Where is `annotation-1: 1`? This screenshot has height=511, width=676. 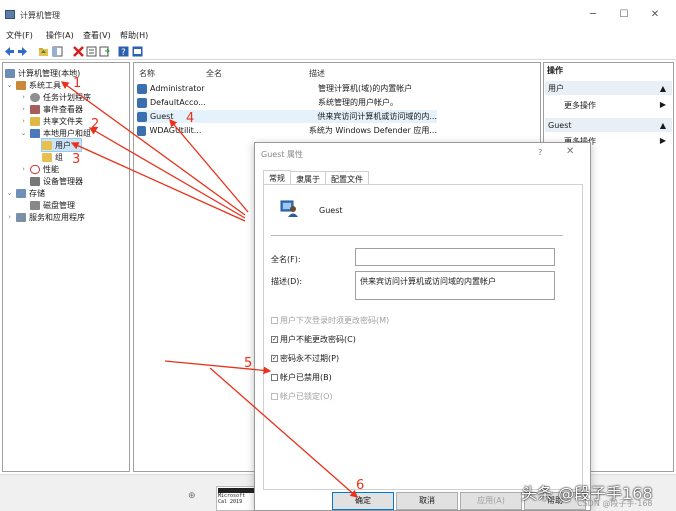 annotation-1: 1 is located at coordinates (77, 83).